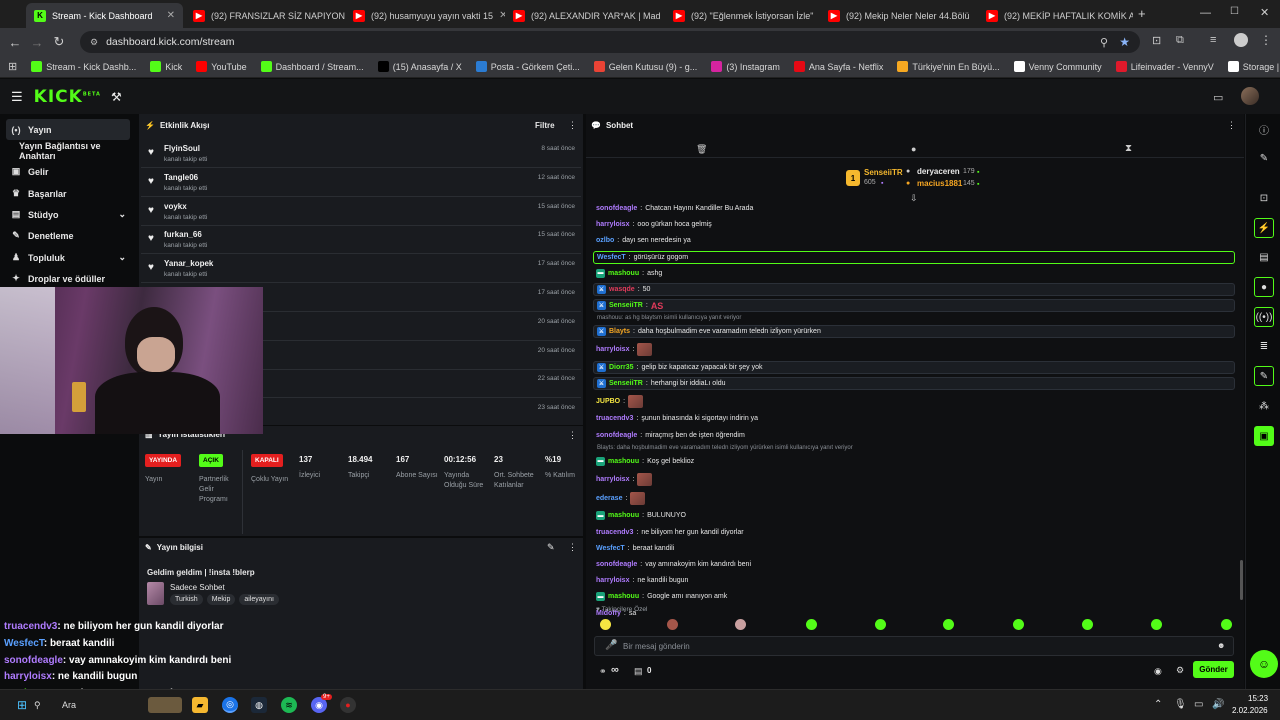 The width and height of the screenshot is (1280, 720). What do you see at coordinates (361, 183) in the screenshot?
I see `activity-row: ♥ Tangle06 kanalı takip etti 12 saat önce` at bounding box center [361, 183].